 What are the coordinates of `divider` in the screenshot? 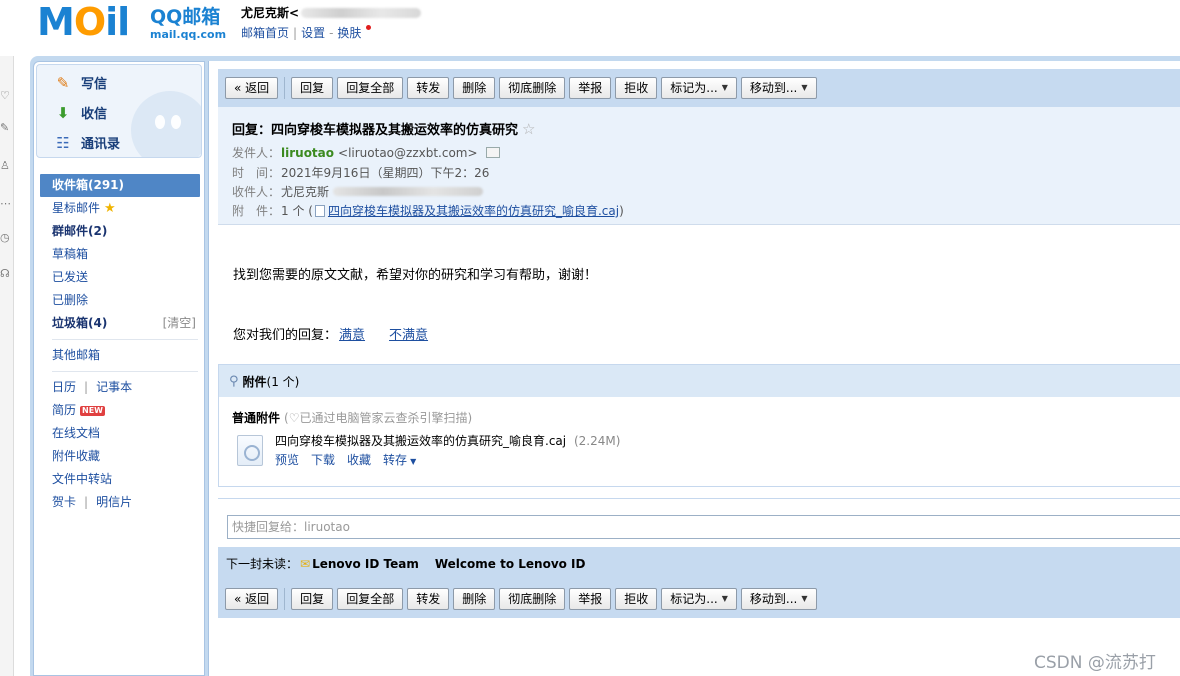 It's located at (699, 498).